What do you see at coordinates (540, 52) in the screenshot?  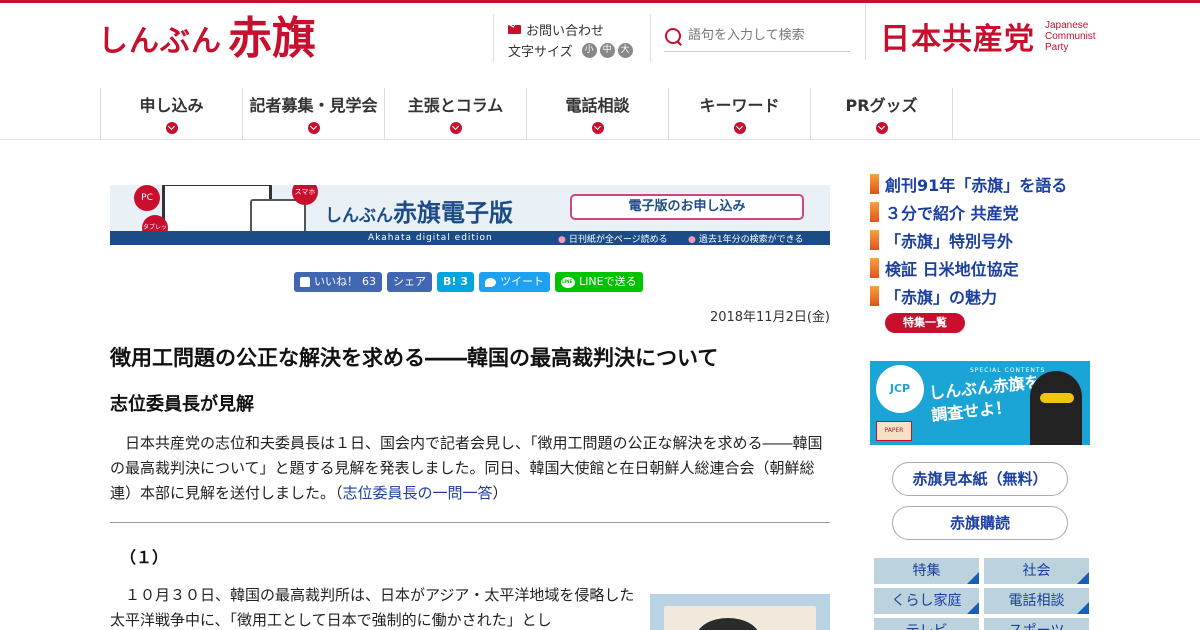 I see `font-size-label: 文字サイズ` at bounding box center [540, 52].